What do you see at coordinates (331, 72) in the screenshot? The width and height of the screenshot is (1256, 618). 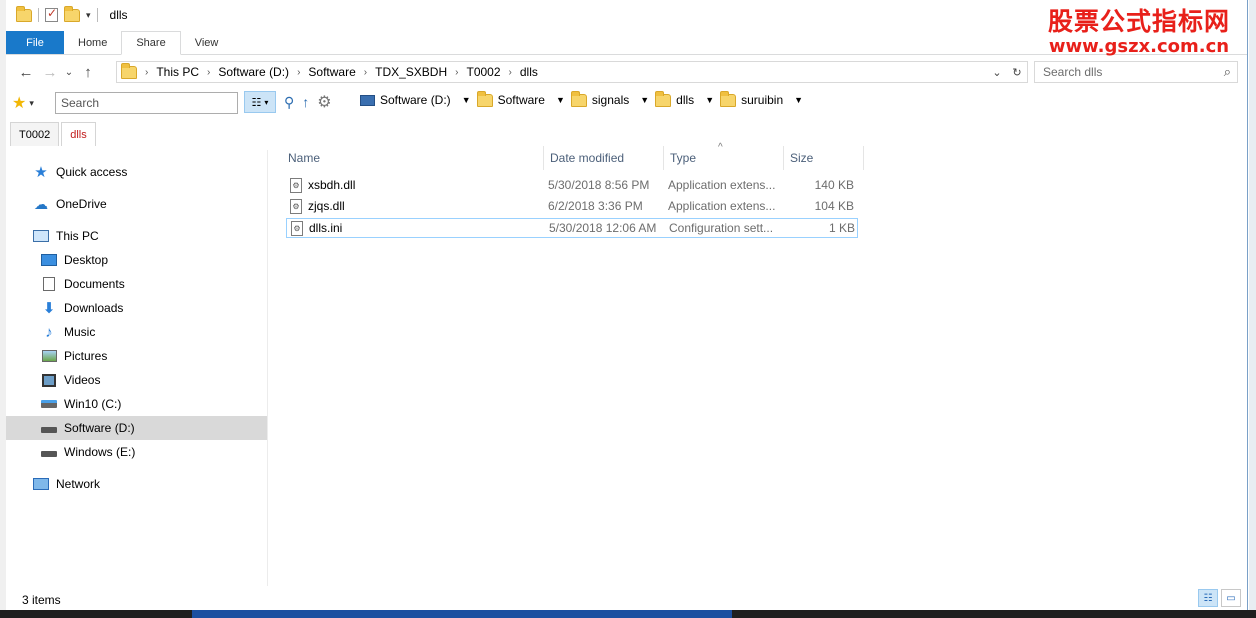 I see `breadcrumb-software: Software` at bounding box center [331, 72].